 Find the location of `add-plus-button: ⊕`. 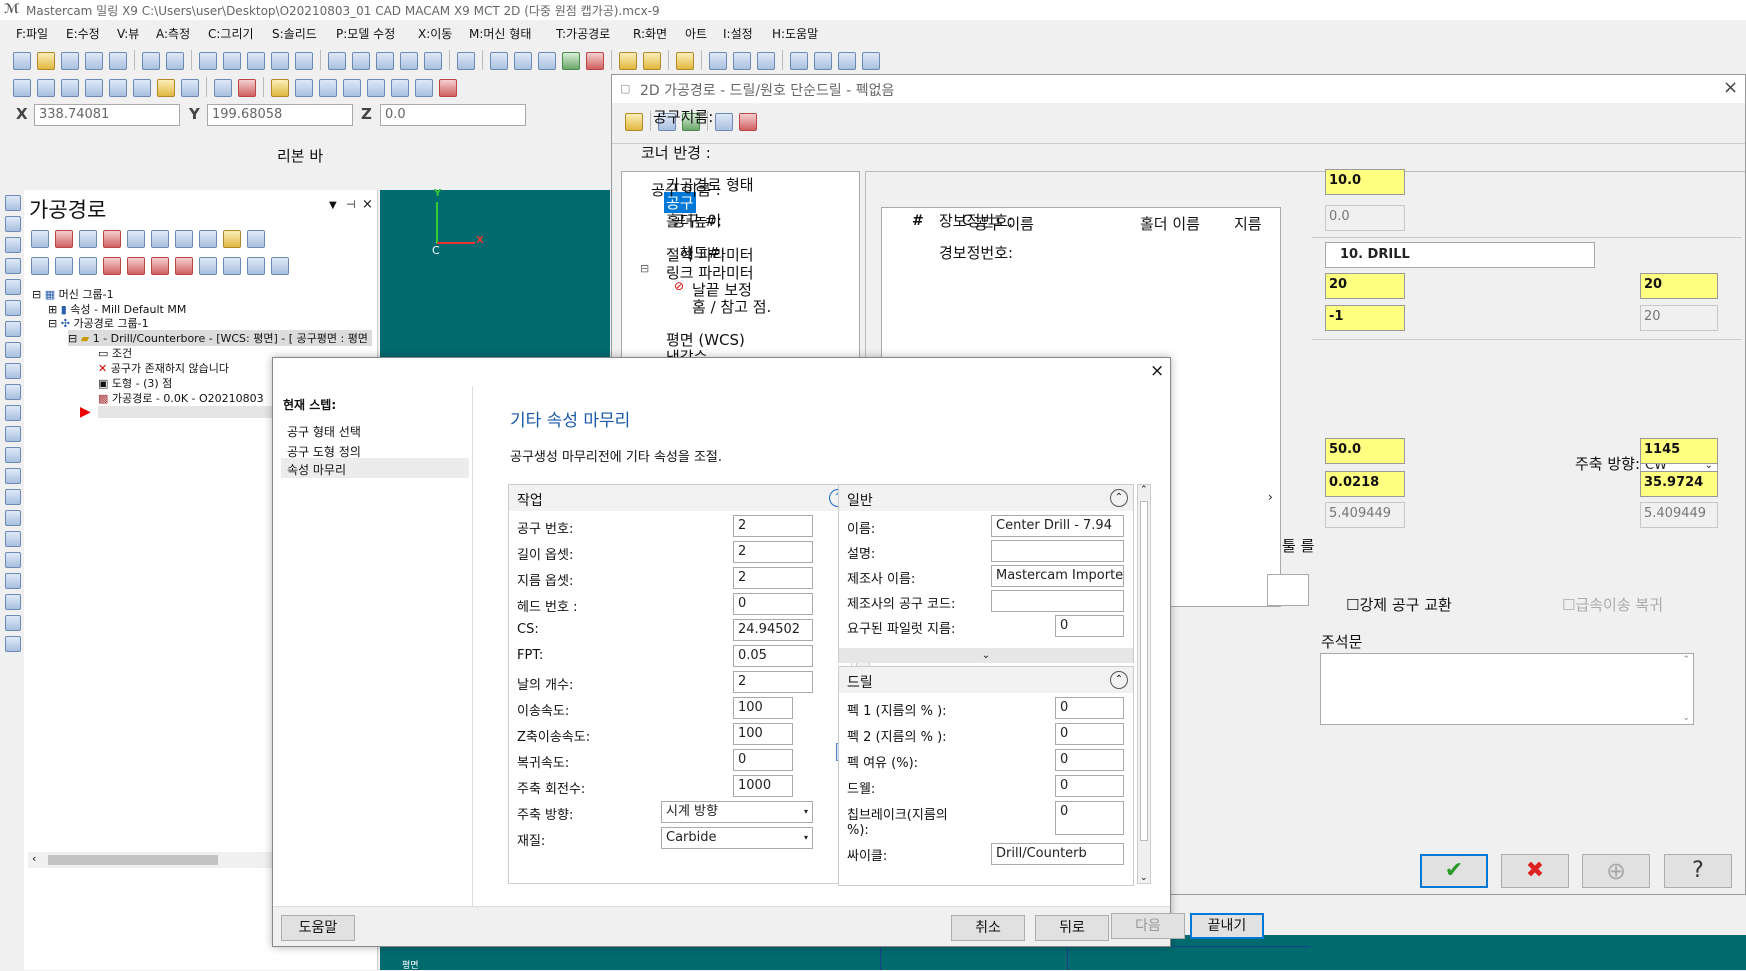

add-plus-button: ⊕ is located at coordinates (1616, 871).